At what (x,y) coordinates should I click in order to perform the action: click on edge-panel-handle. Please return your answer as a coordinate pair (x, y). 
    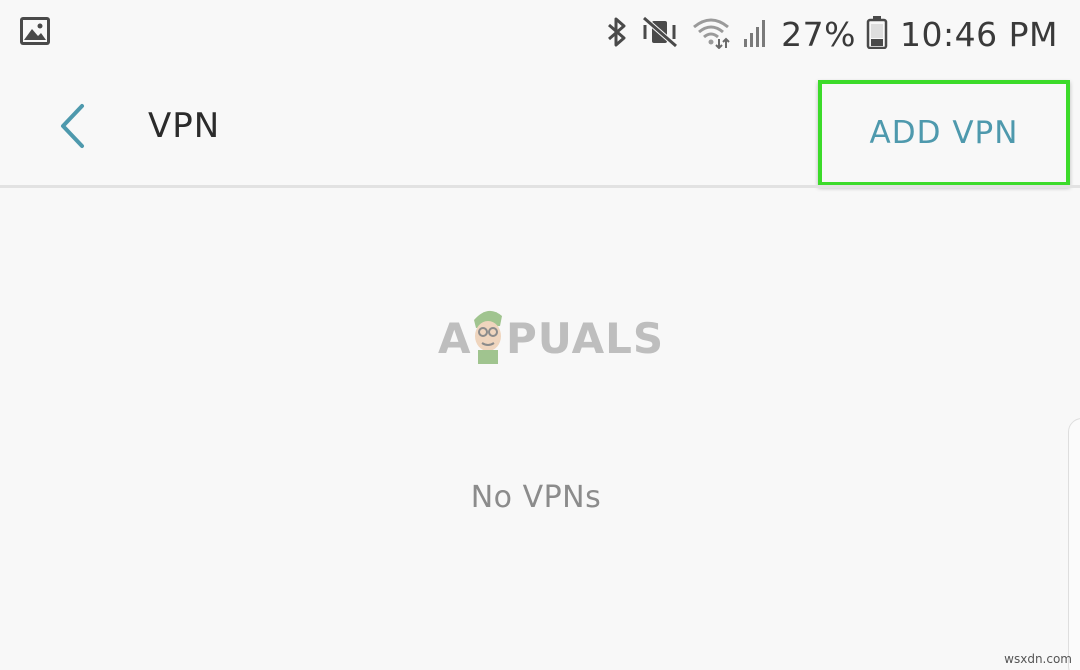
    Looking at the image, I should click on (1074, 544).